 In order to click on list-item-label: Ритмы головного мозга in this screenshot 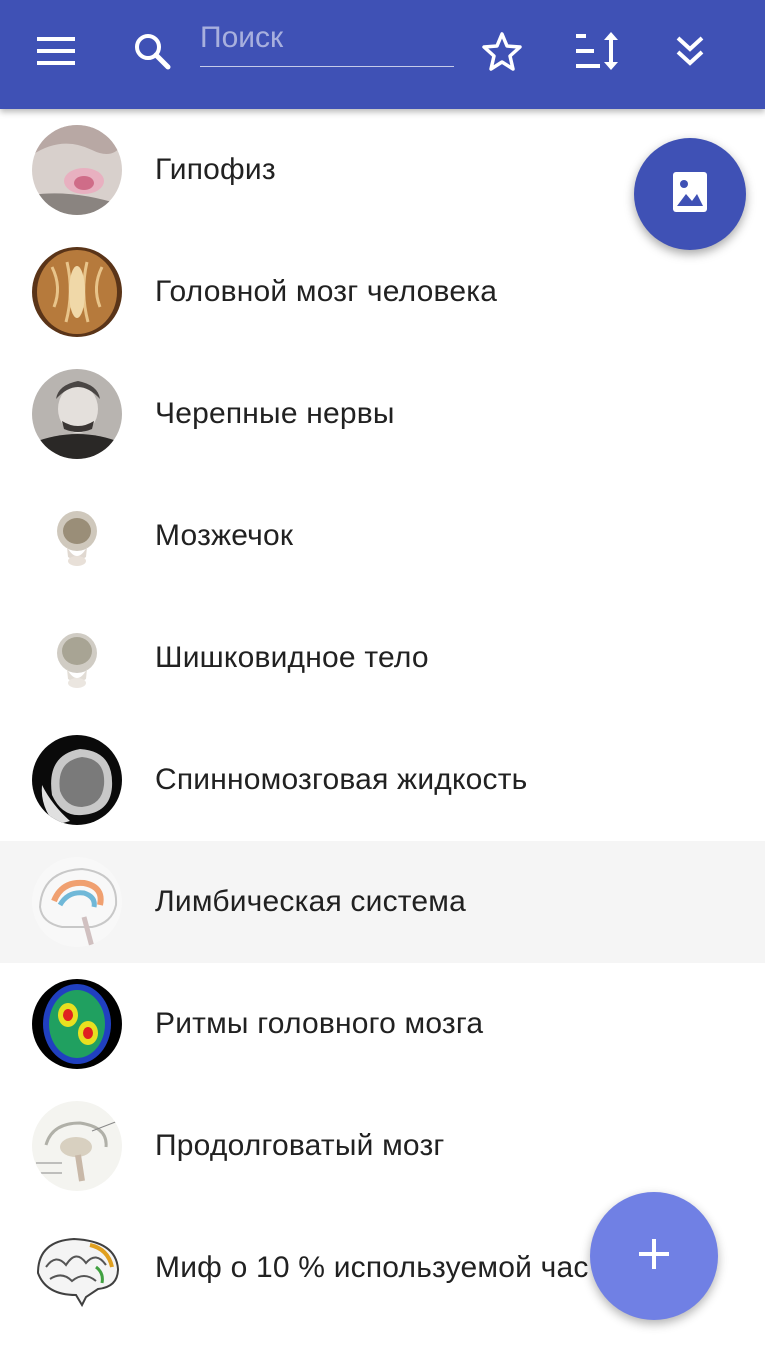, I will do `click(319, 1023)`.